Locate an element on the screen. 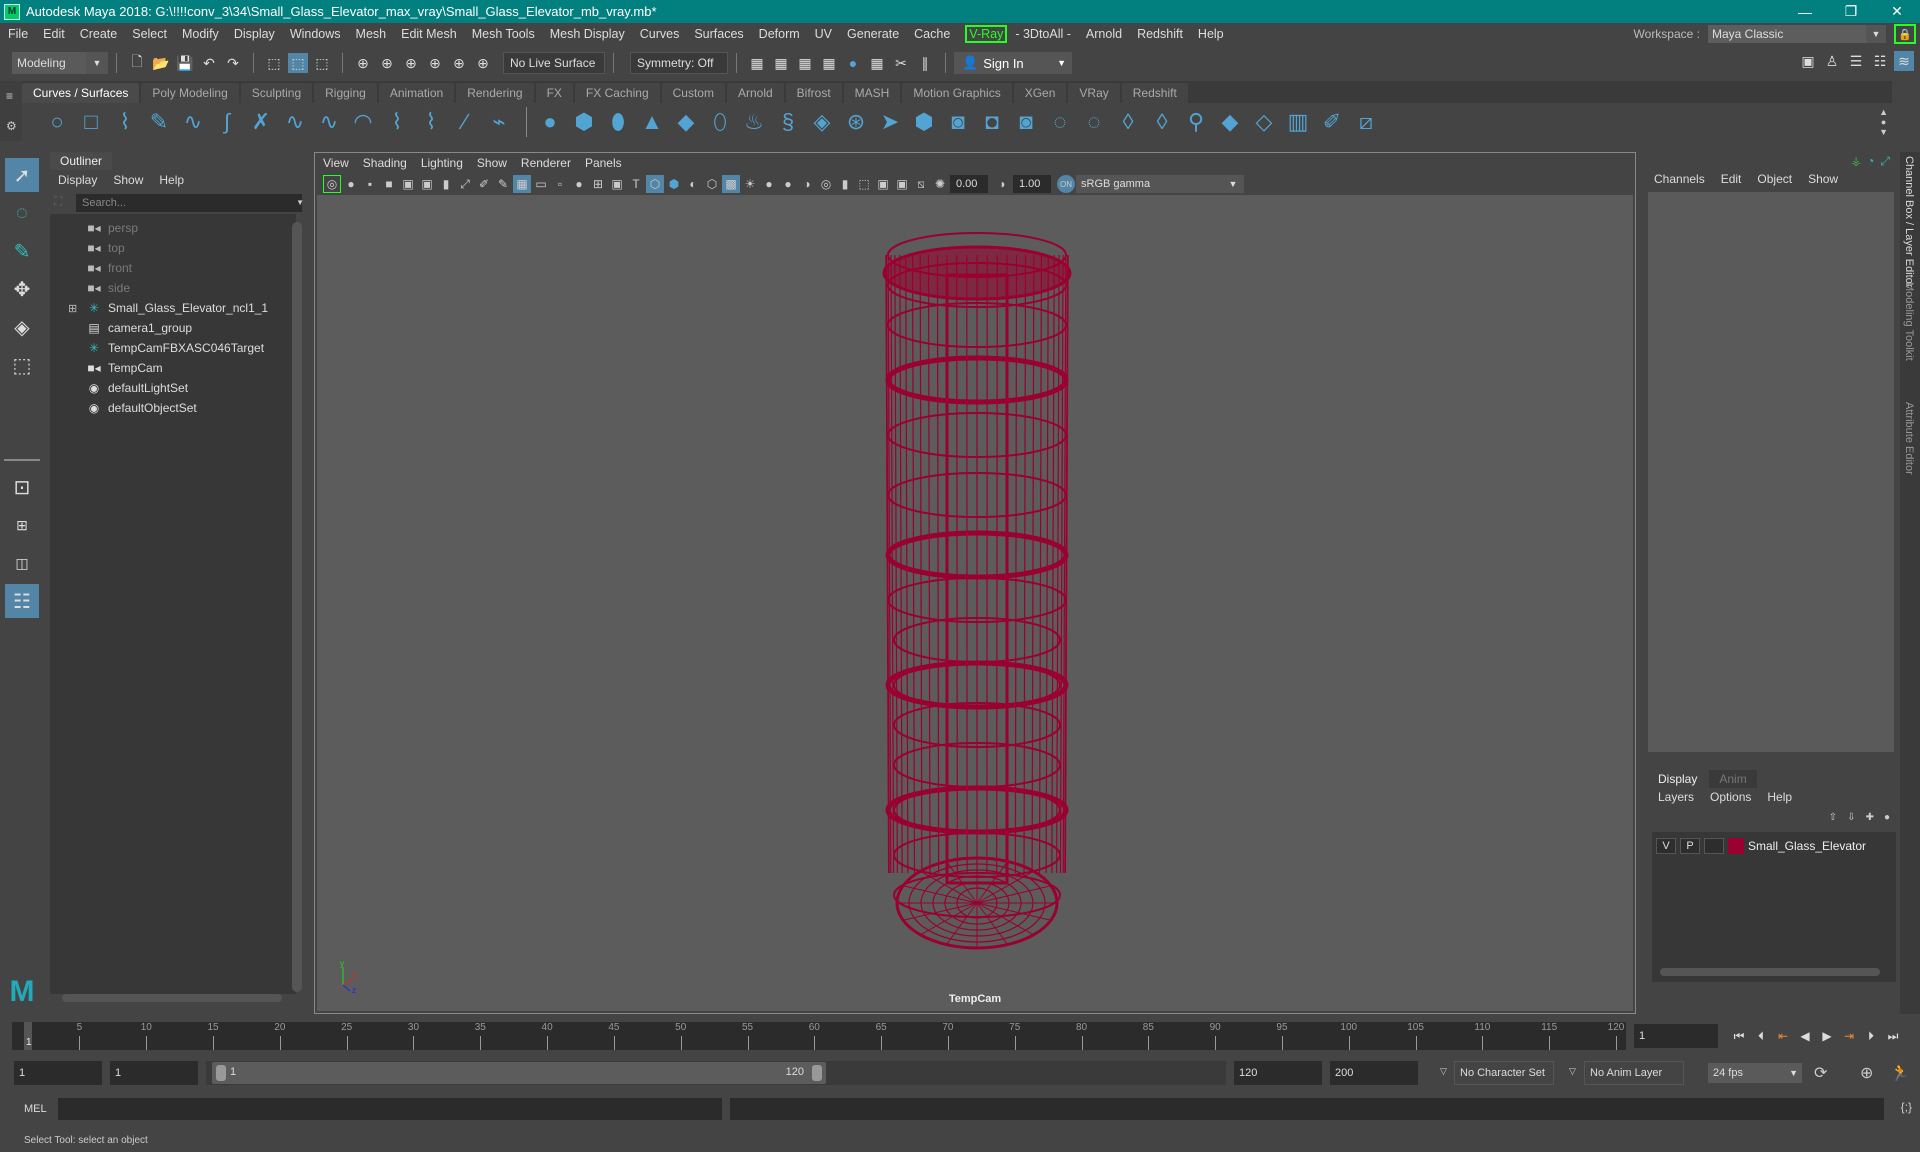  layer-tab-anim: Anim is located at coordinates (1733, 779).